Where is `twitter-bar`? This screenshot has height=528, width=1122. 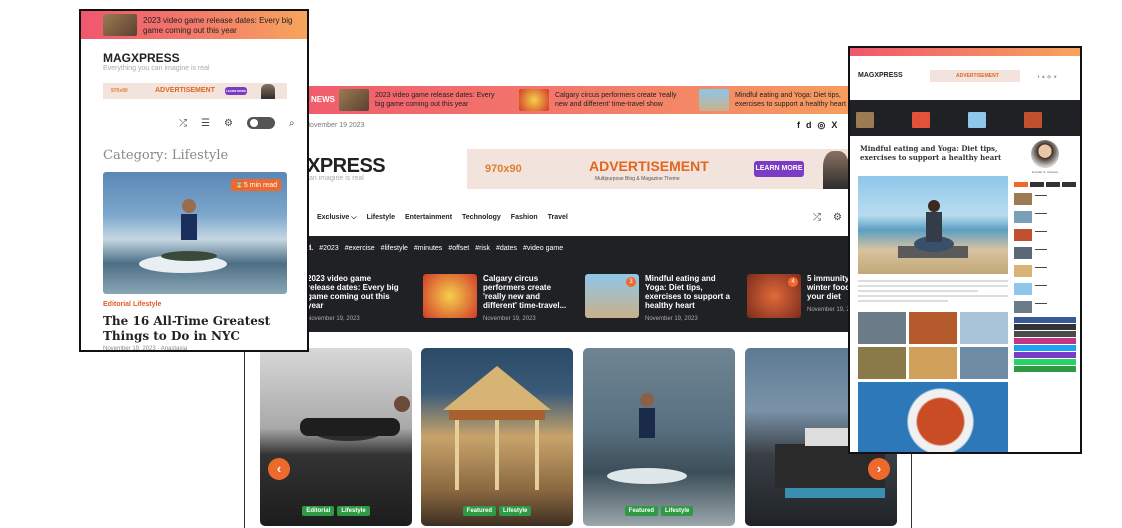
twitter-bar is located at coordinates (1045, 348).